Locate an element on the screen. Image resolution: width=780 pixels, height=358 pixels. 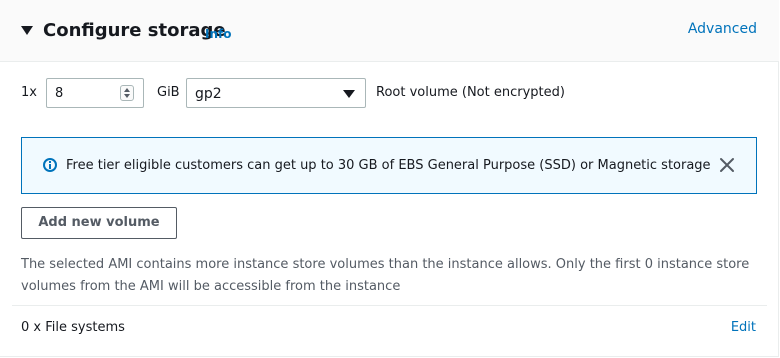
section-divider is located at coordinates (389, 305).